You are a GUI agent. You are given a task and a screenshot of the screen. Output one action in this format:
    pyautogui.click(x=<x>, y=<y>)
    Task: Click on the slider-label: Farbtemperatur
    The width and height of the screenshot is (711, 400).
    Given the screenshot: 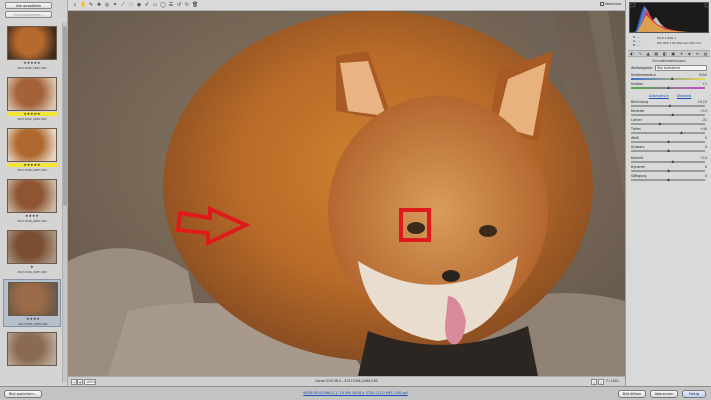 What is the action you would take?
    pyautogui.click(x=643, y=75)
    